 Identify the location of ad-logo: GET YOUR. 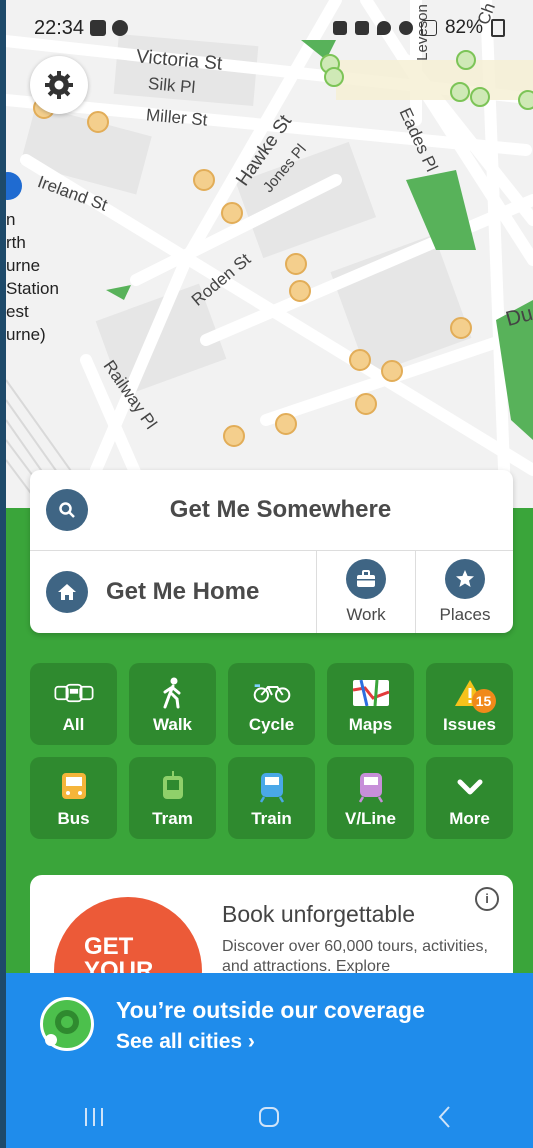
(128, 941).